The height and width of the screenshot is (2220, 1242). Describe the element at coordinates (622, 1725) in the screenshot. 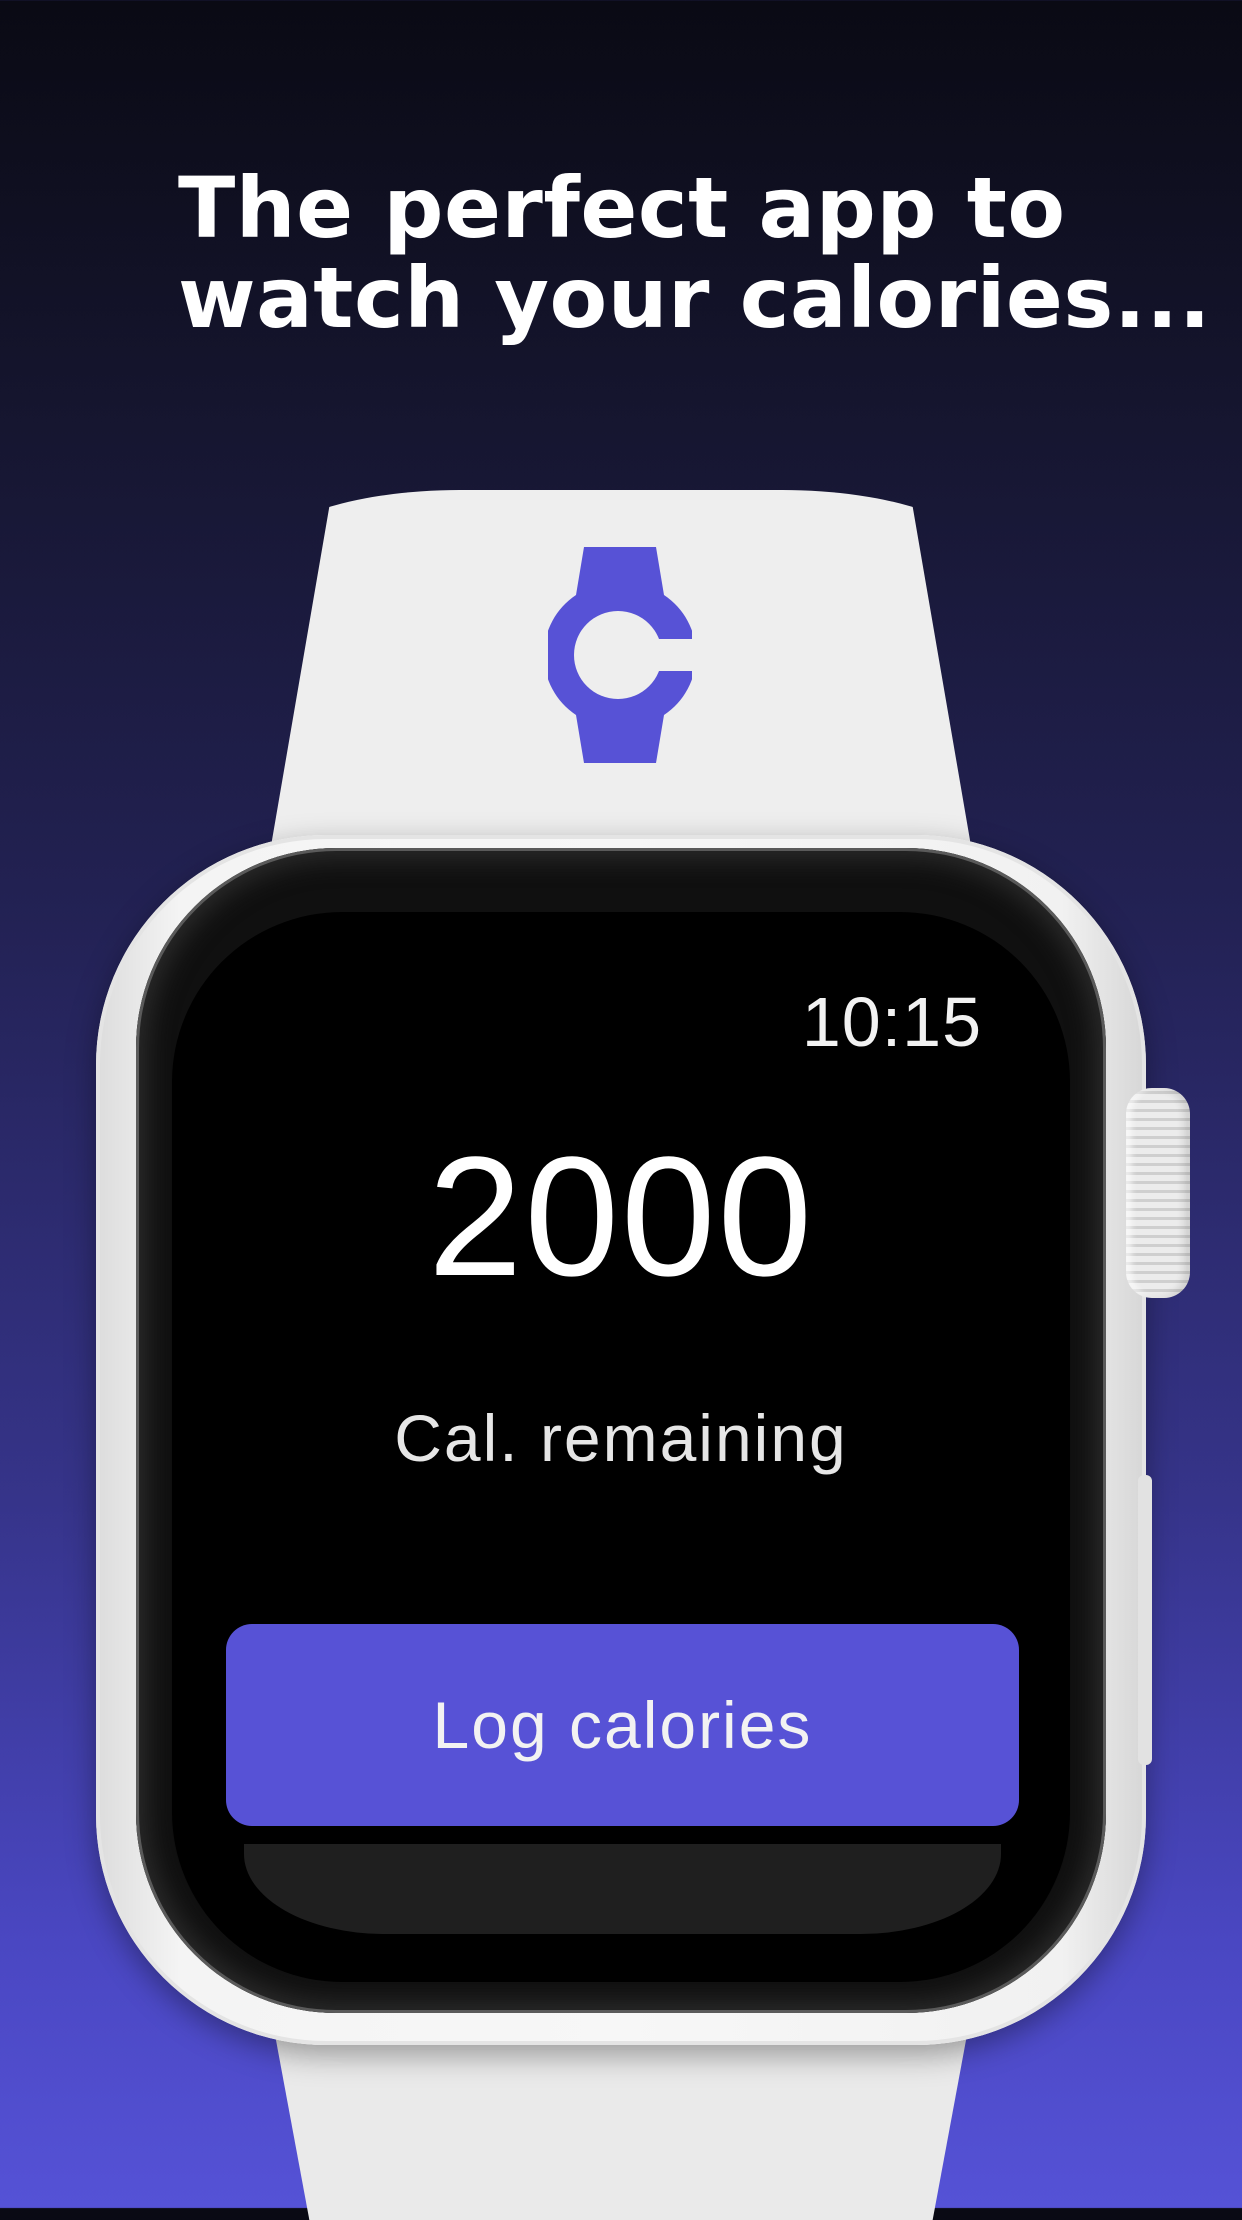

I see `log-calories-button: Log calories` at that location.